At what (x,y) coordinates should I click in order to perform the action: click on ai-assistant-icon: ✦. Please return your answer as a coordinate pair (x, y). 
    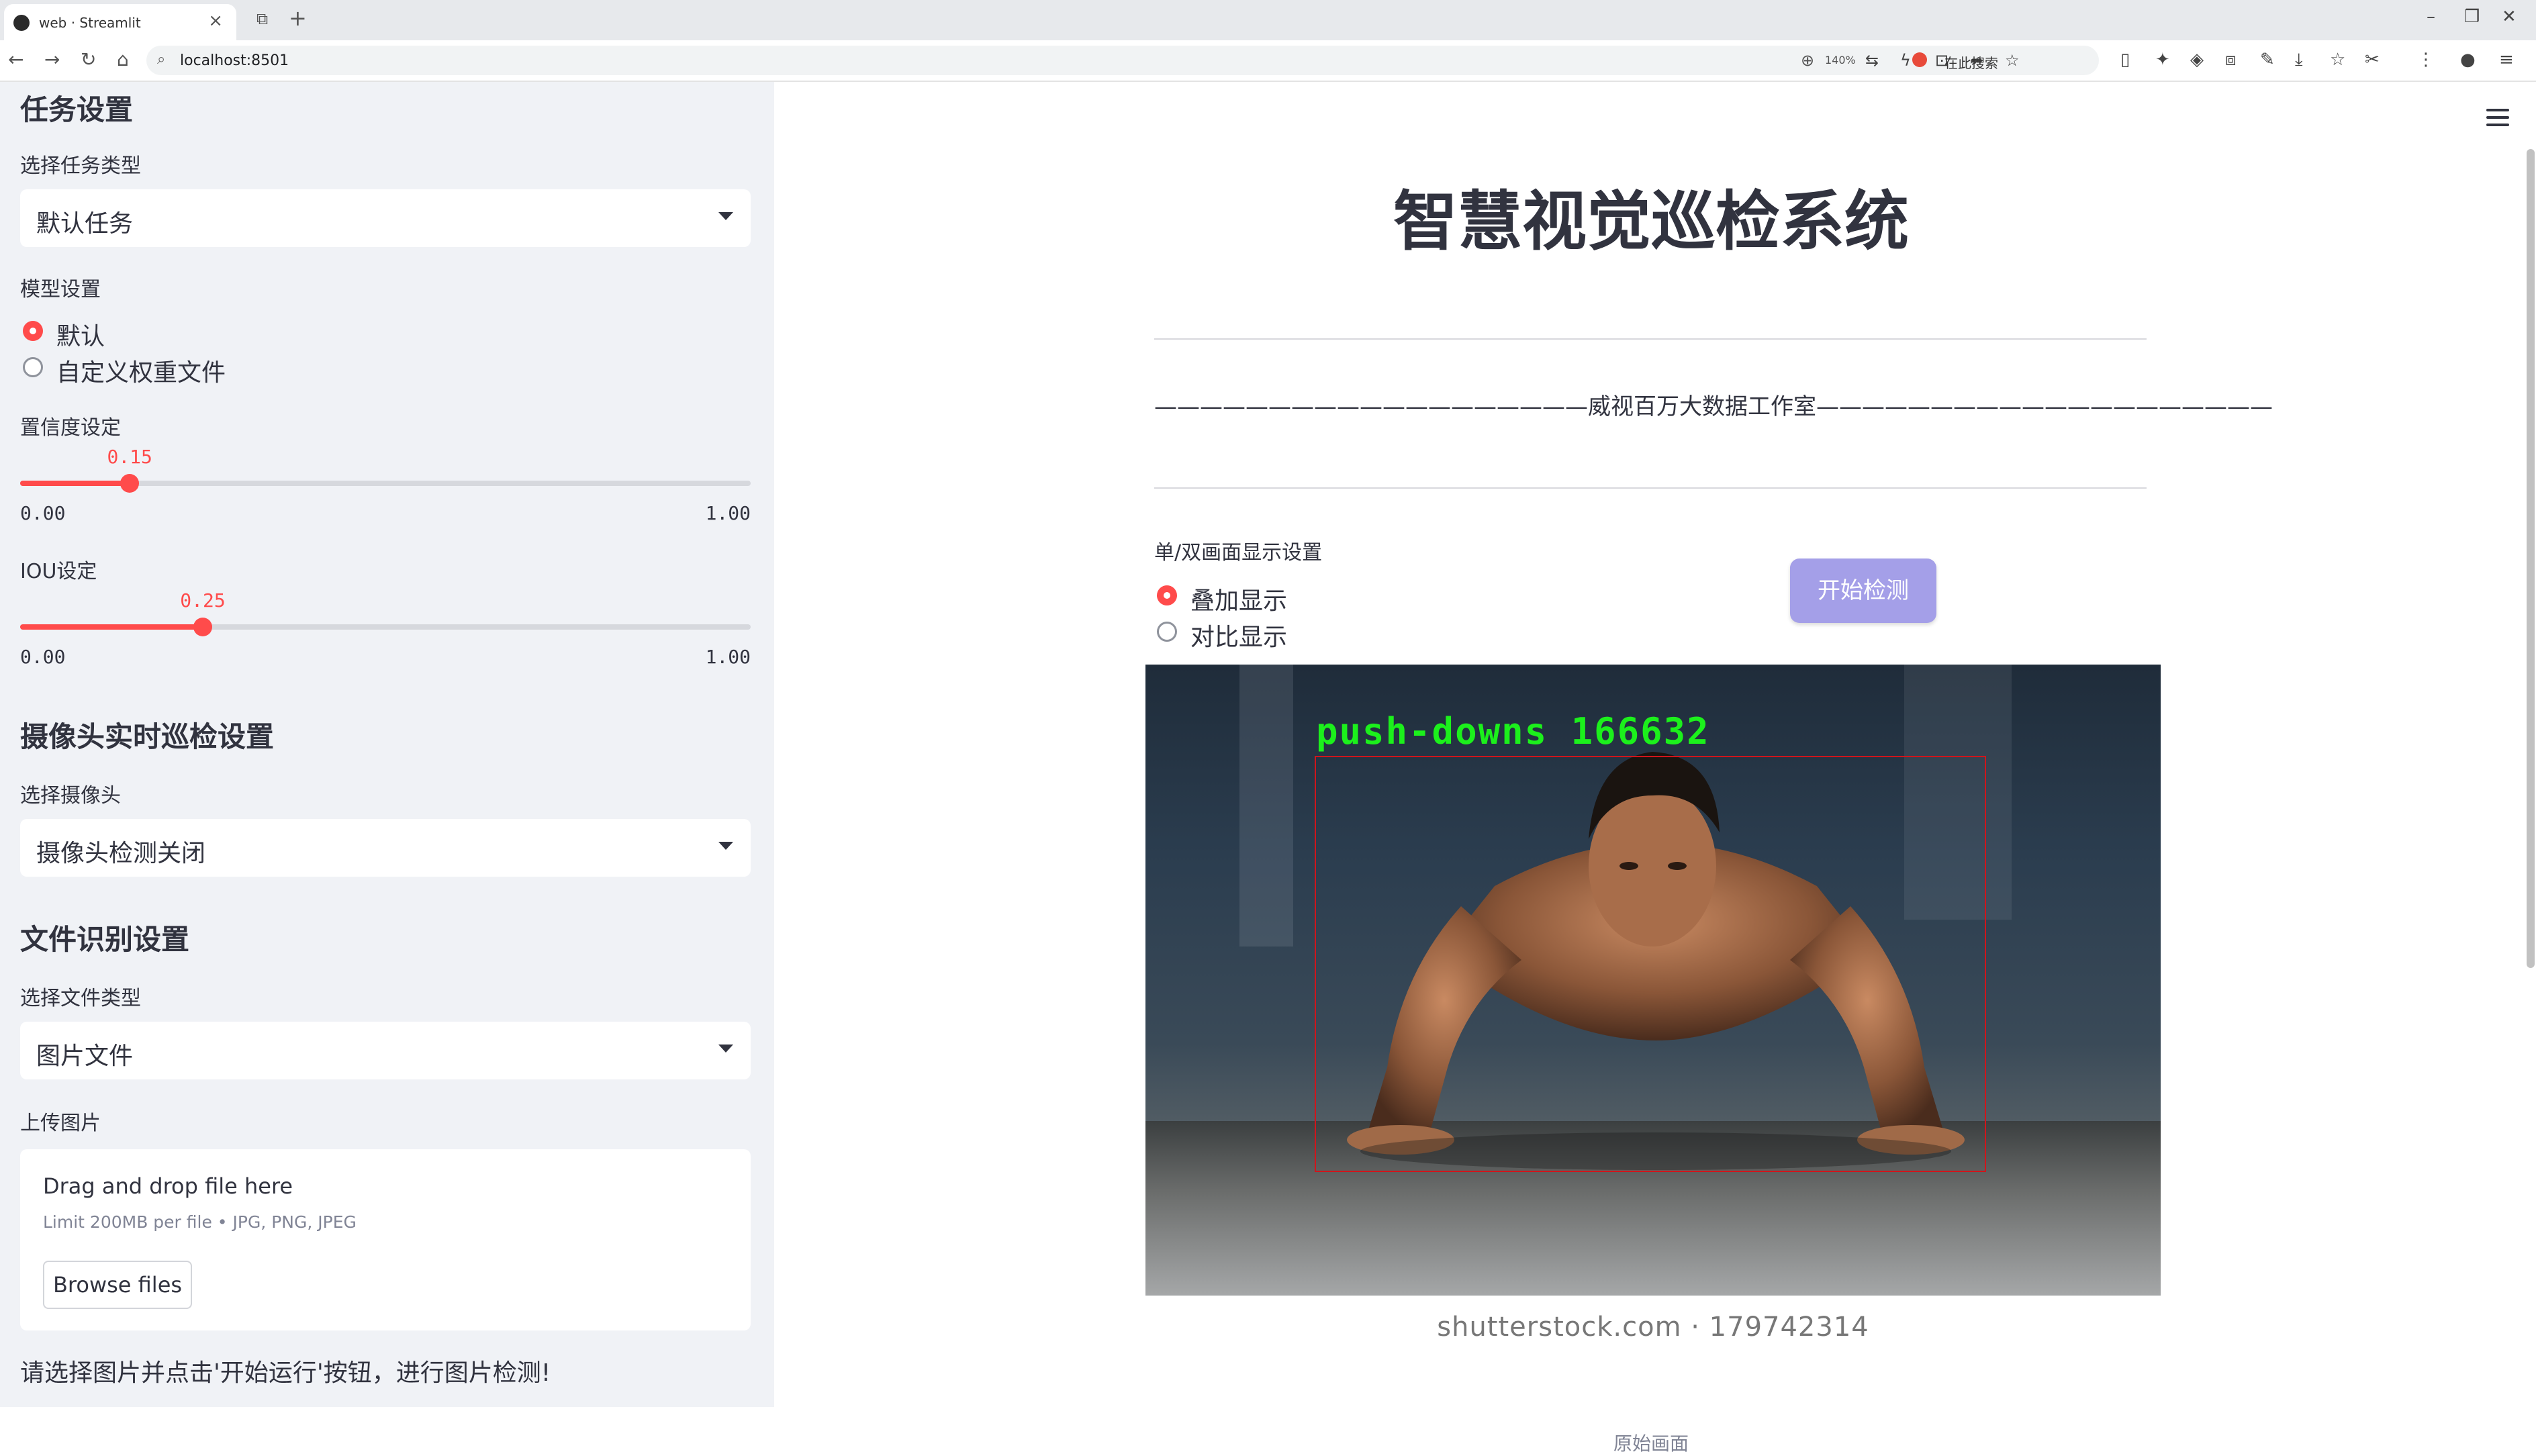
    Looking at the image, I should click on (2162, 60).